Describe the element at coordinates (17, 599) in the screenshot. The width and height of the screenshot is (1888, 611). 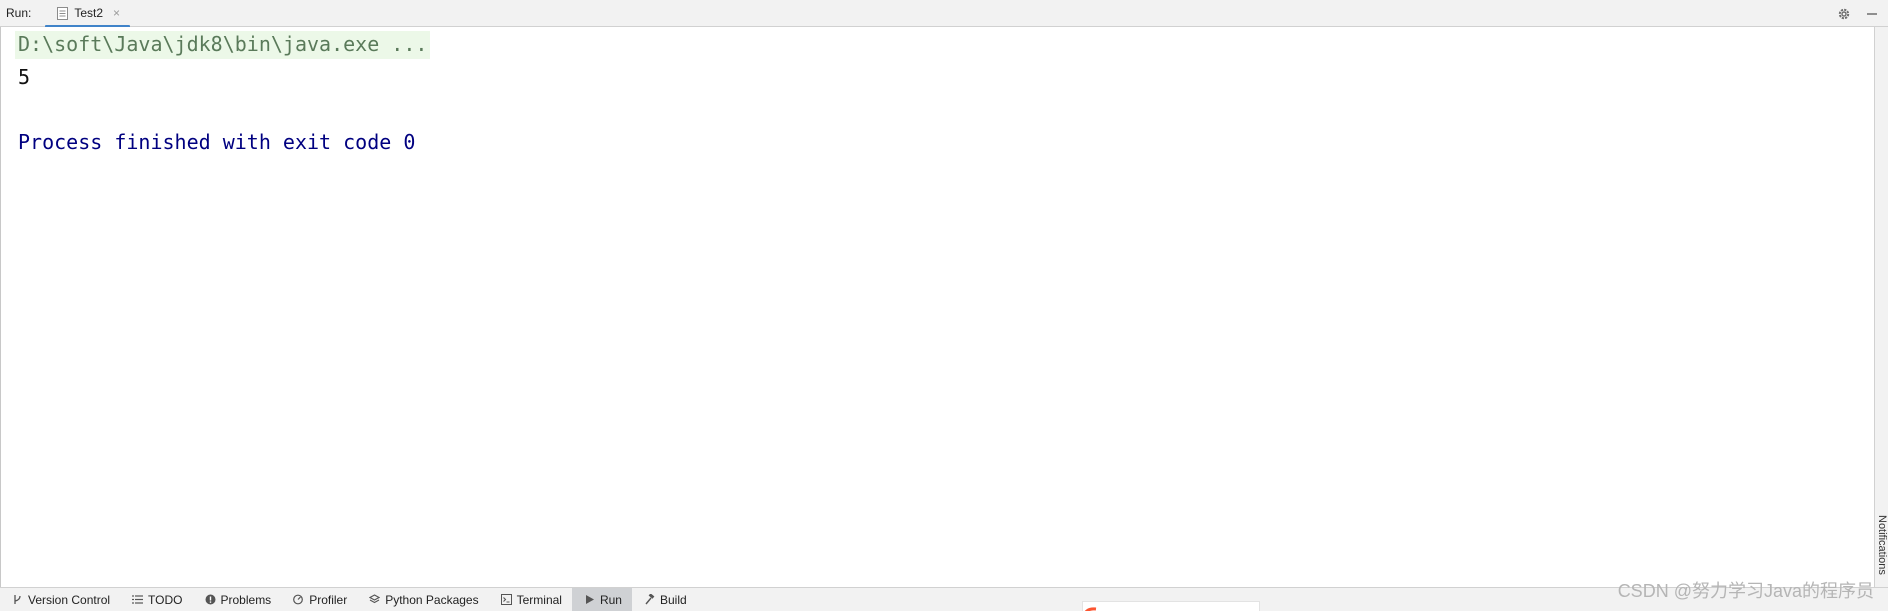
I see `branch-icon` at that location.